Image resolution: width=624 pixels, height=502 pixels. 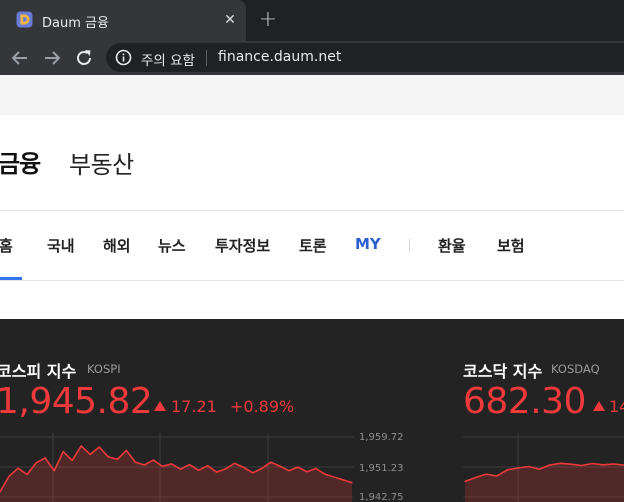 I want to click on kospi-change: 17.21, so click(x=194, y=406).